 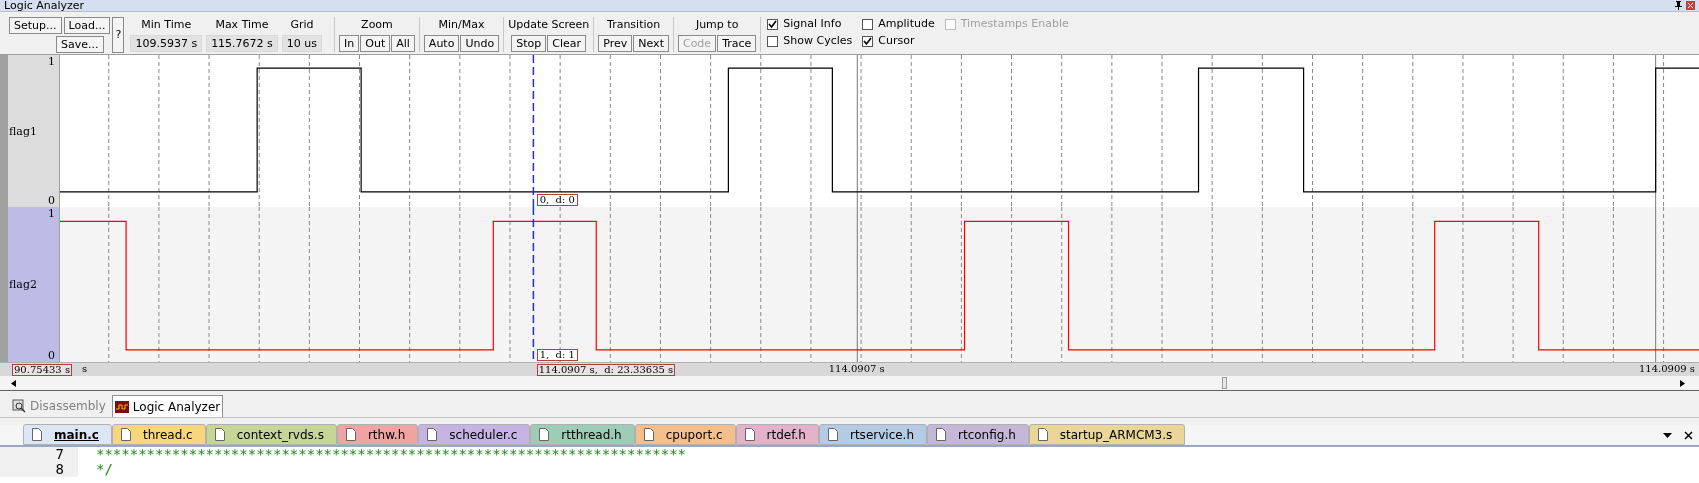 What do you see at coordinates (810, 24) in the screenshot?
I see `checkbox: Signal Info` at bounding box center [810, 24].